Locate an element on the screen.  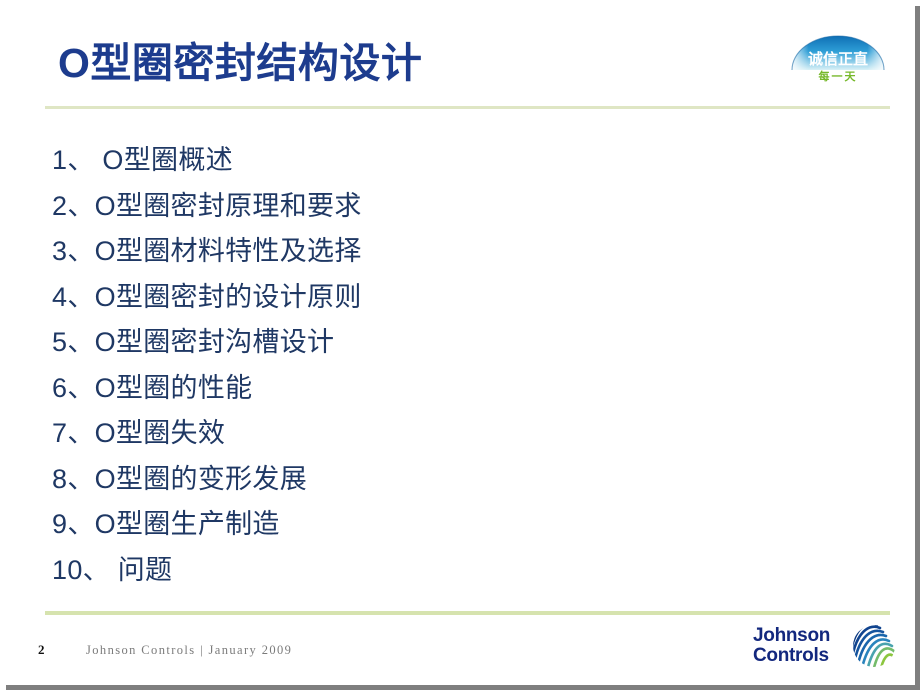
slide-title: O型圈密封结构设计 is located at coordinates (240, 63).